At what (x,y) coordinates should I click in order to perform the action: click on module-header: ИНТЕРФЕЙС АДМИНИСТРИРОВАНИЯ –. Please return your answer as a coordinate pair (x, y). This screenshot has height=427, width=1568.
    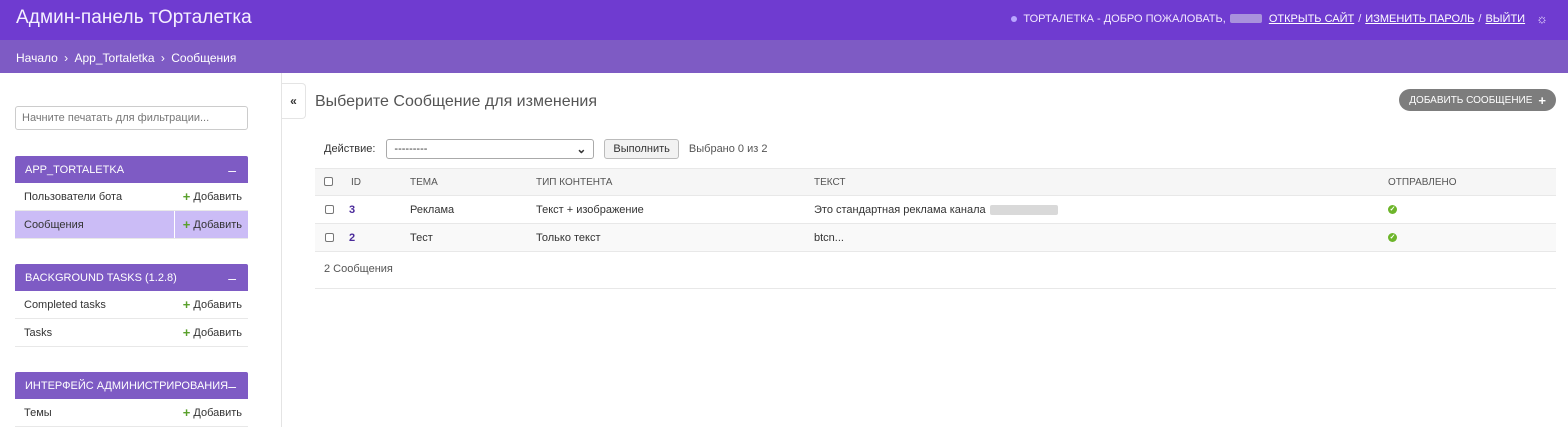
    Looking at the image, I should click on (131, 385).